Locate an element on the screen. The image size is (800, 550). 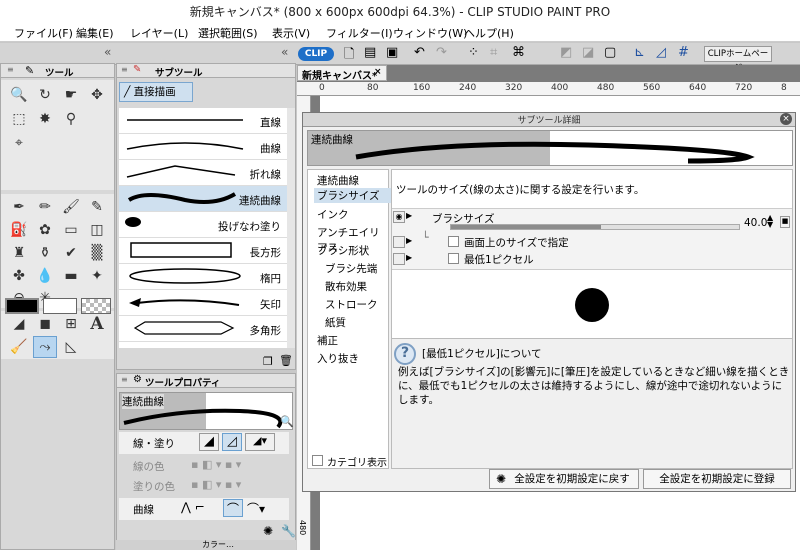
erase-outside-icon: ◪ is located at coordinates (588, 52).